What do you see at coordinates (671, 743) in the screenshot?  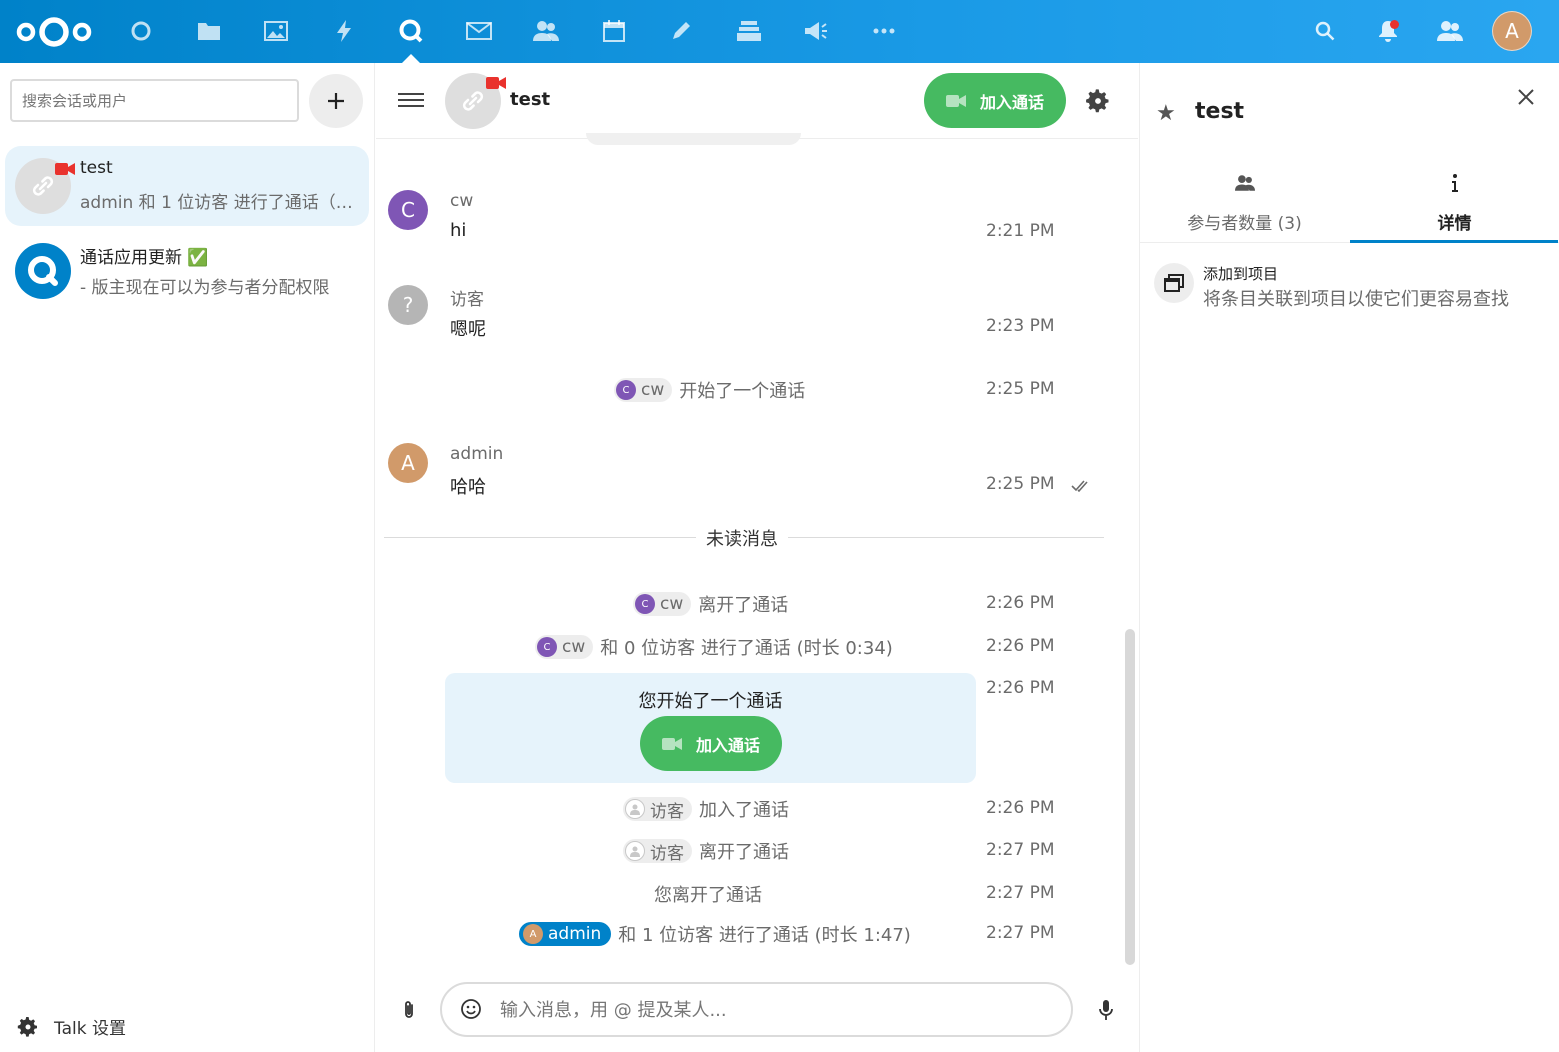 I see `video-camera-icon` at bounding box center [671, 743].